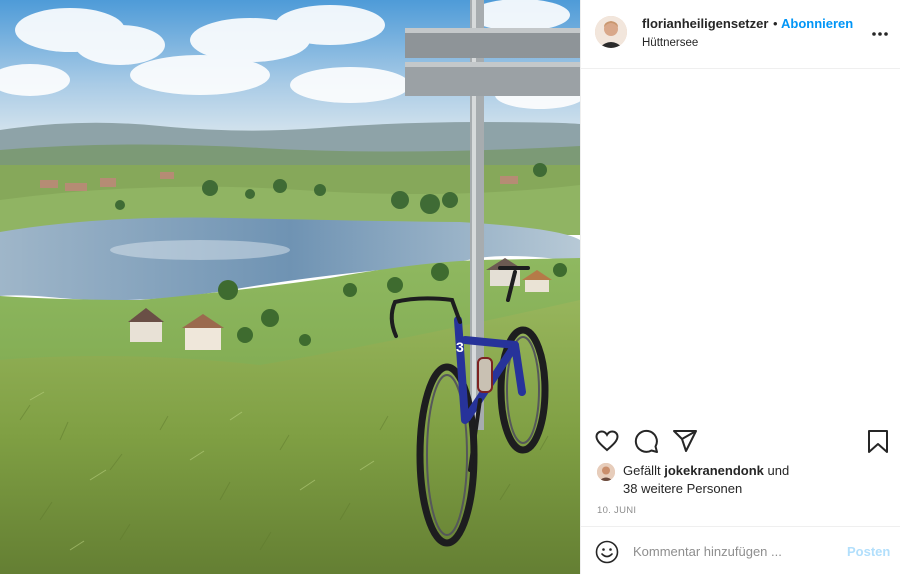 This screenshot has width=900, height=575. I want to click on likes-others-link: 38 weitere Personen, so click(682, 489).